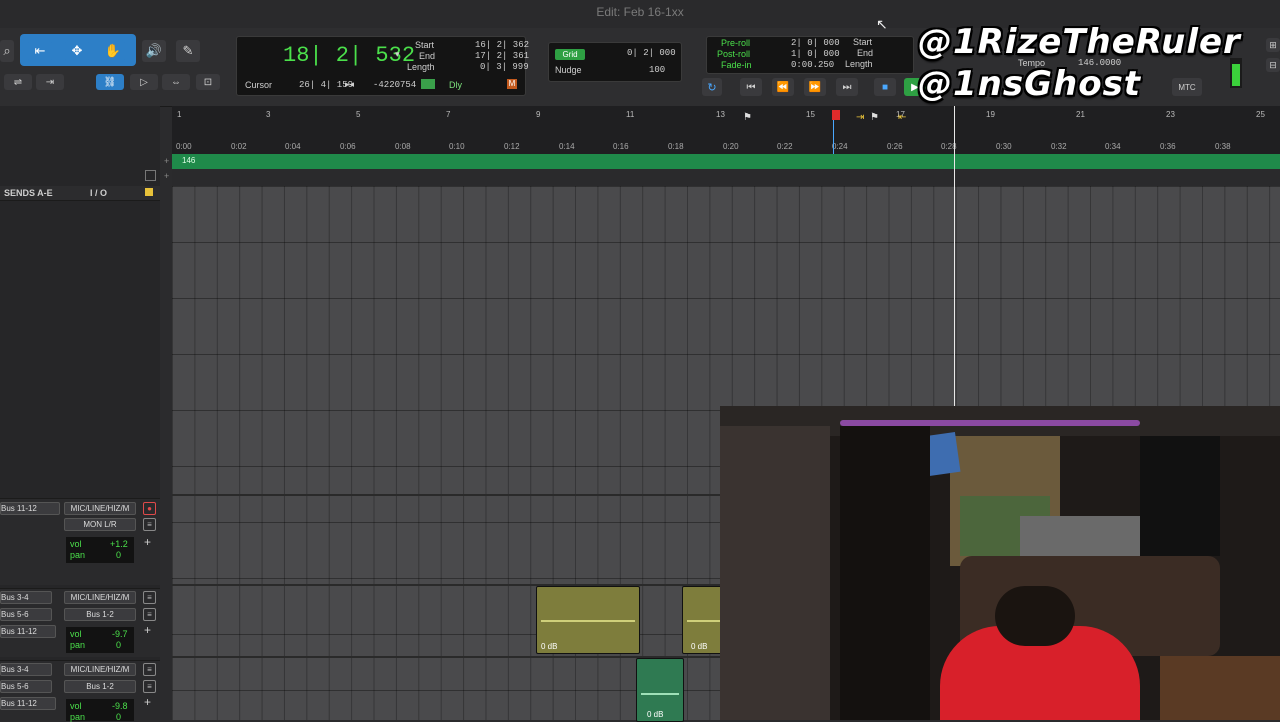  What do you see at coordinates (812, 65) in the screenshot?
I see `fadein-value: 0:00.250` at bounding box center [812, 65].